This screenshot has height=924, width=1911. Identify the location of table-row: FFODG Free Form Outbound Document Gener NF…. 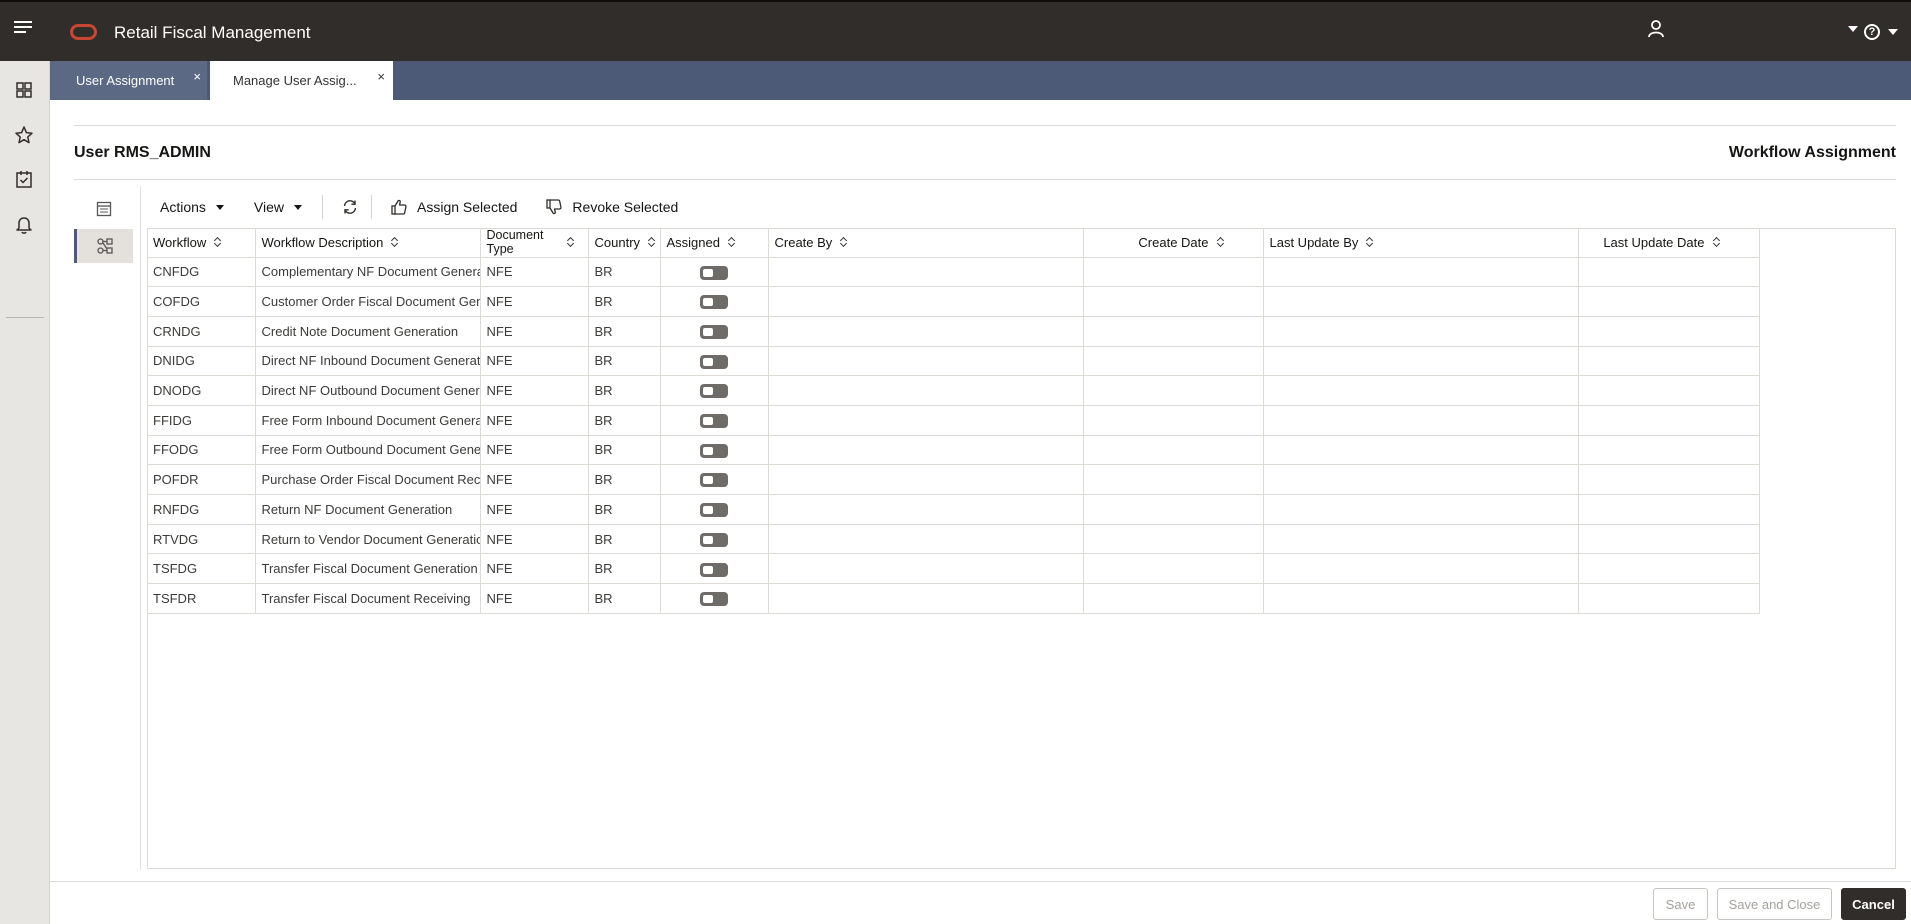
(953, 450).